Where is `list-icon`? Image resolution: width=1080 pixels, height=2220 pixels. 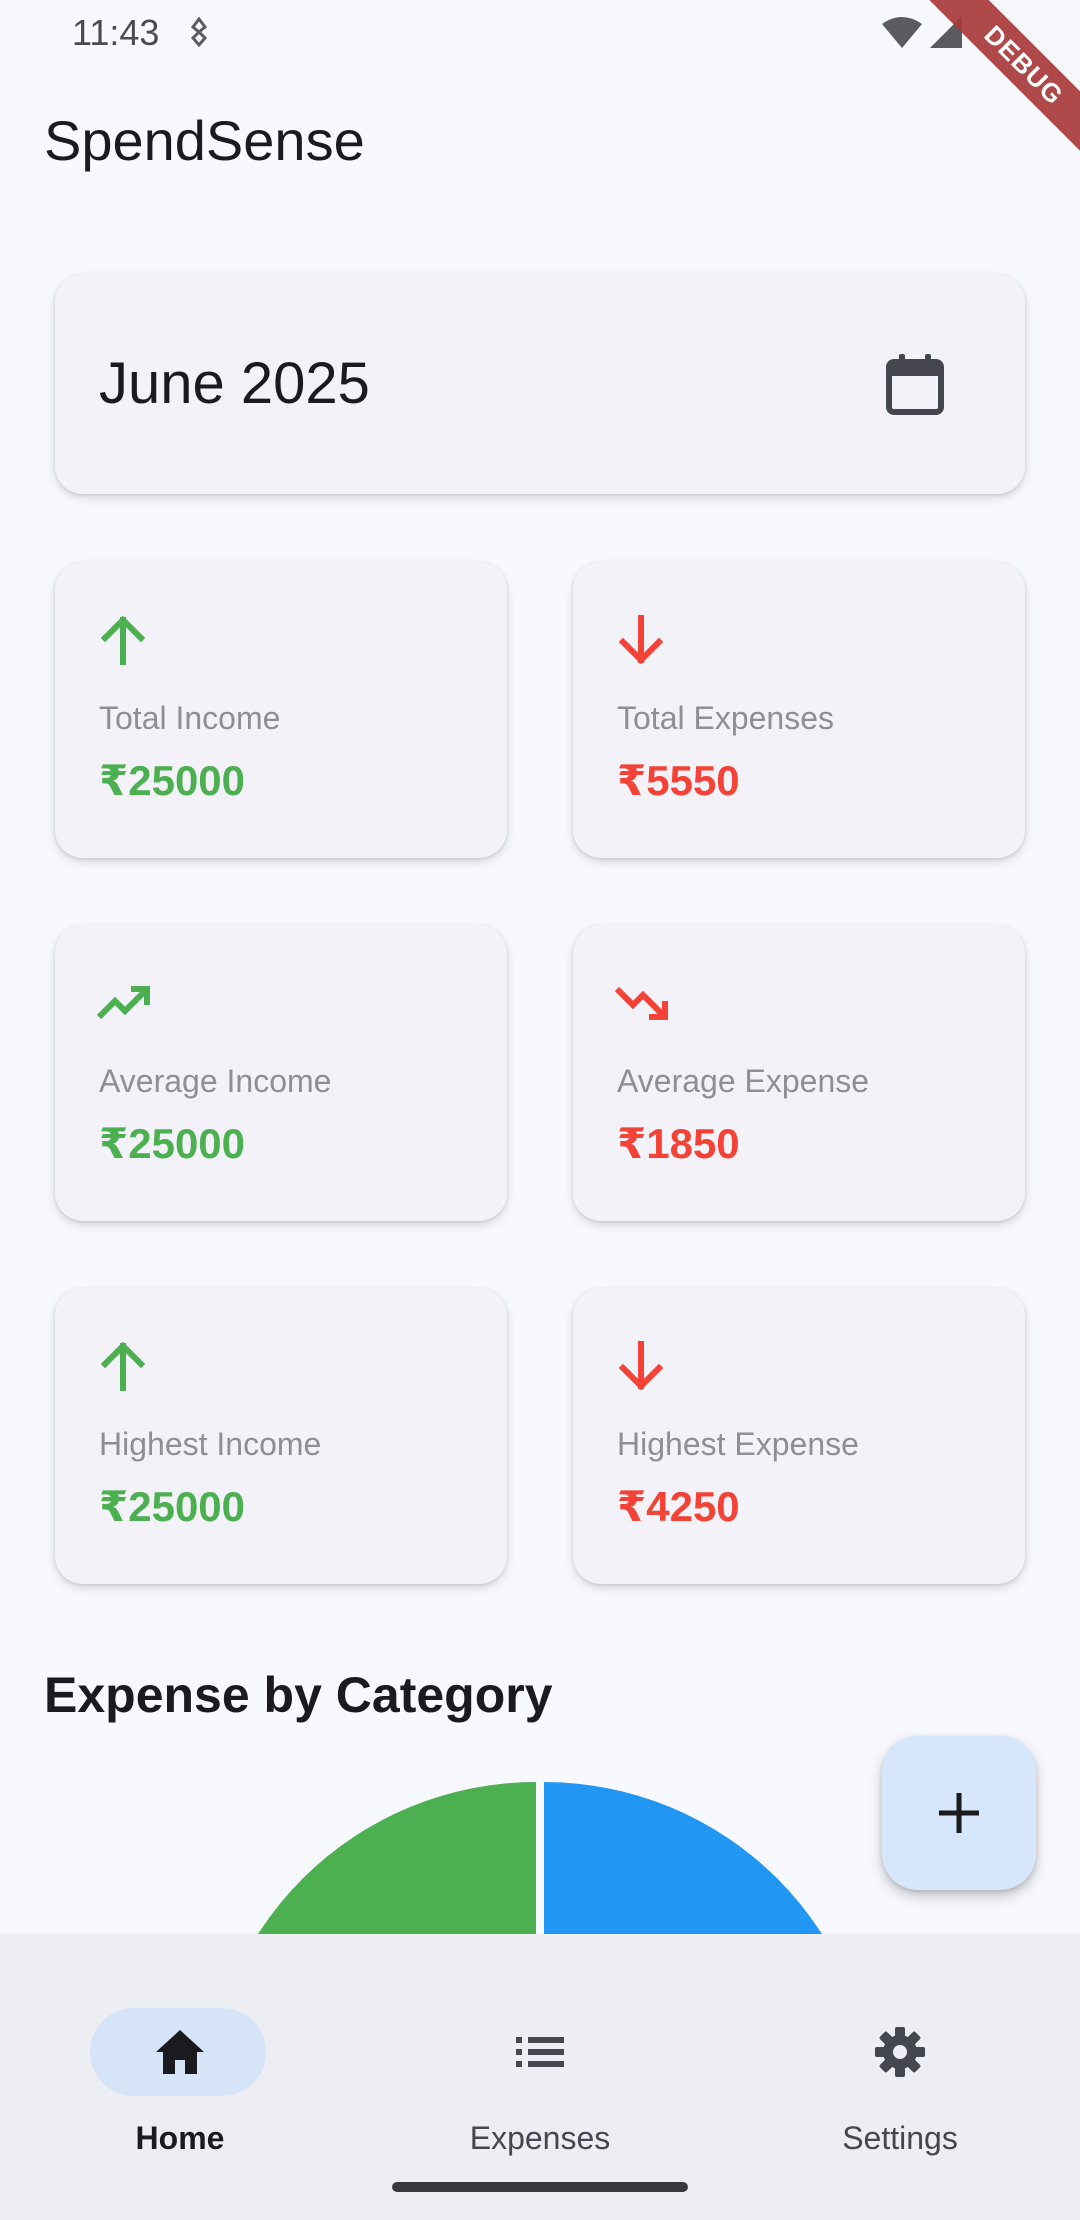 list-icon is located at coordinates (540, 2052).